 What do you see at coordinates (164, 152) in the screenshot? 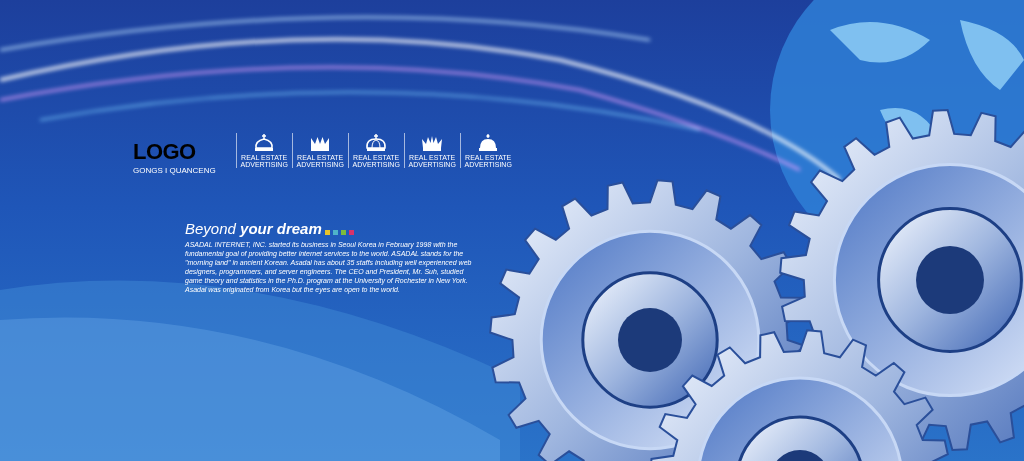
I see `logo-wordmark: LOGO` at bounding box center [164, 152].